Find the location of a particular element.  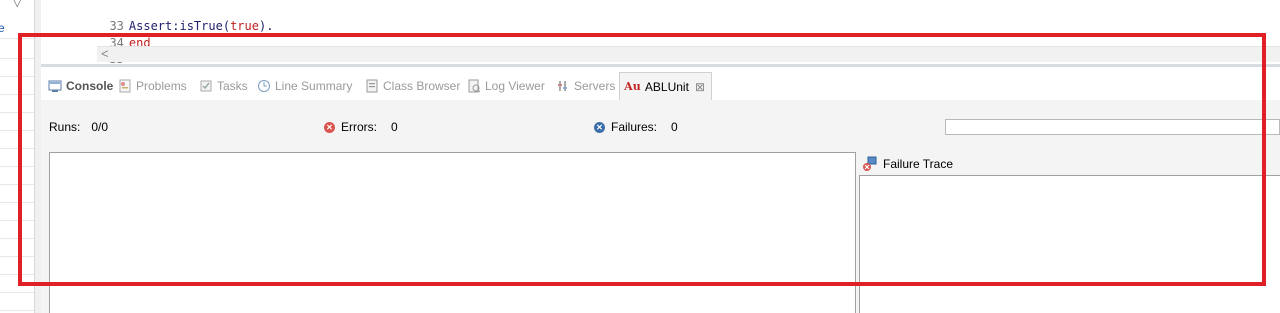

errors-label: Errors: is located at coordinates (359, 127).